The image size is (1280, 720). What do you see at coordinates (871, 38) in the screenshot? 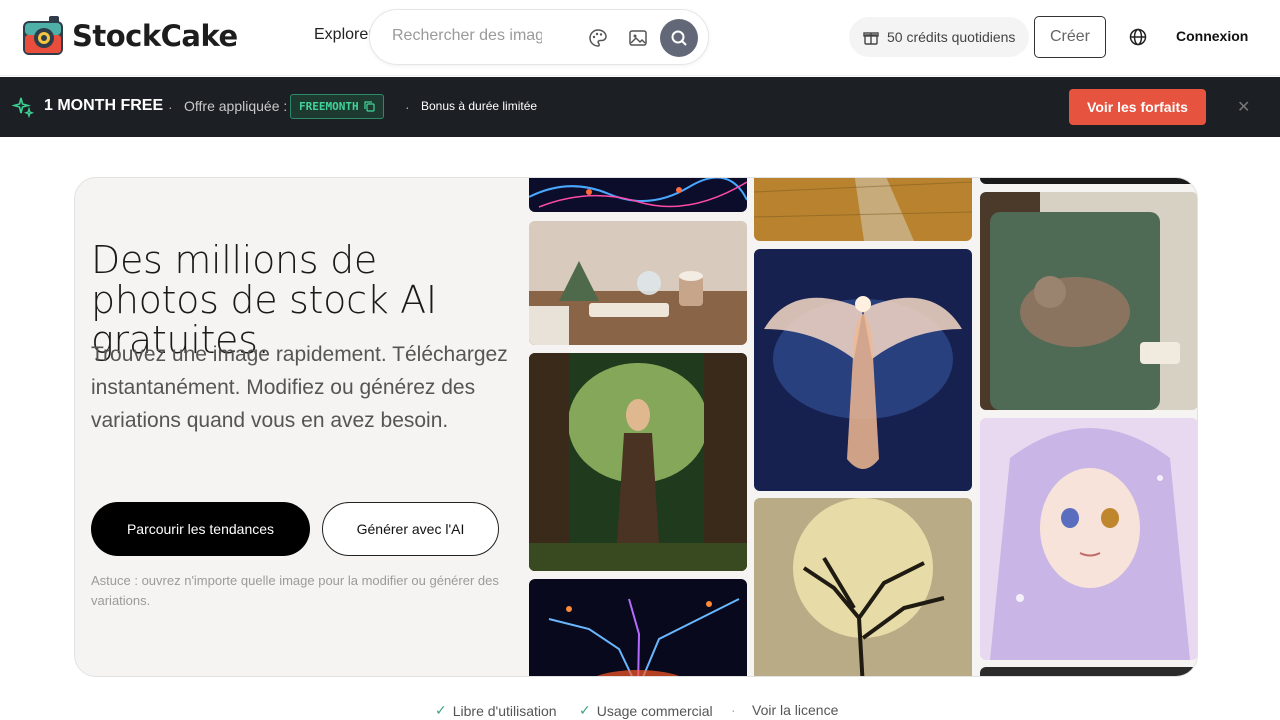
I see `gift-icon` at bounding box center [871, 38].